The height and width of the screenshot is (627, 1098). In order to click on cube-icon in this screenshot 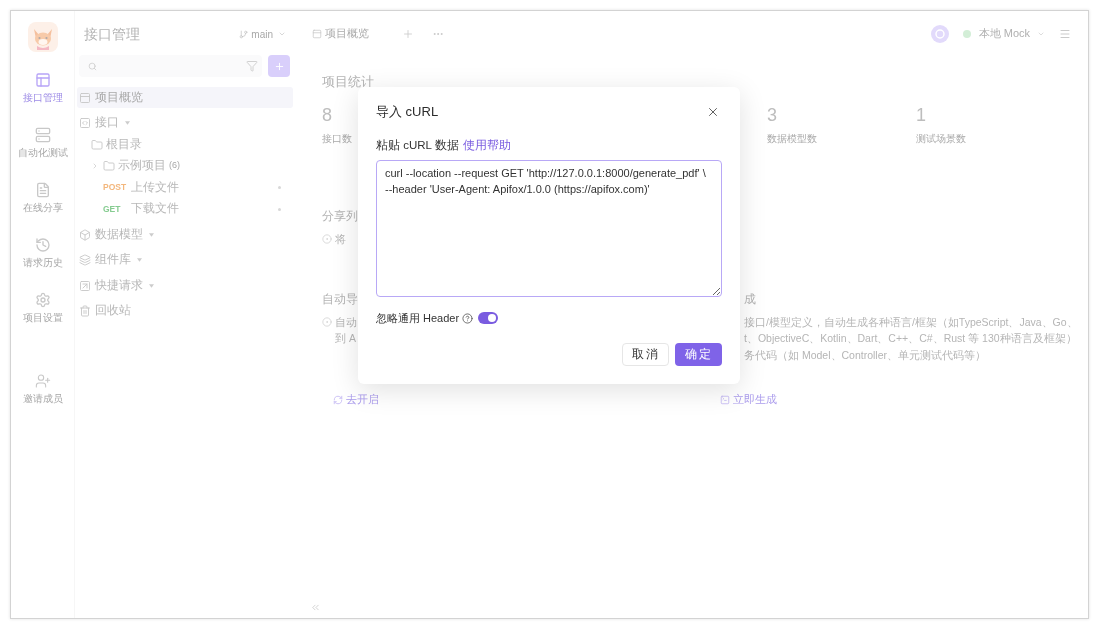, I will do `click(85, 234)`.